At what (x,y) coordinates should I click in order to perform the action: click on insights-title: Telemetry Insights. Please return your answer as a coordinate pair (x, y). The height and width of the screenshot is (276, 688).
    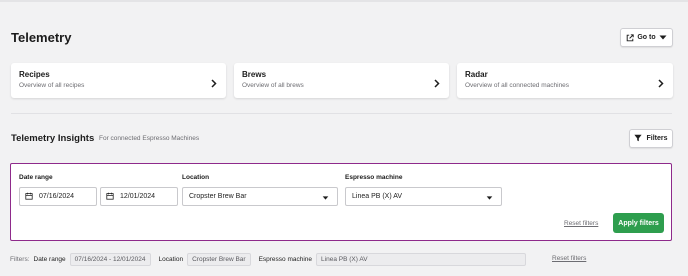
    Looking at the image, I should click on (53, 138).